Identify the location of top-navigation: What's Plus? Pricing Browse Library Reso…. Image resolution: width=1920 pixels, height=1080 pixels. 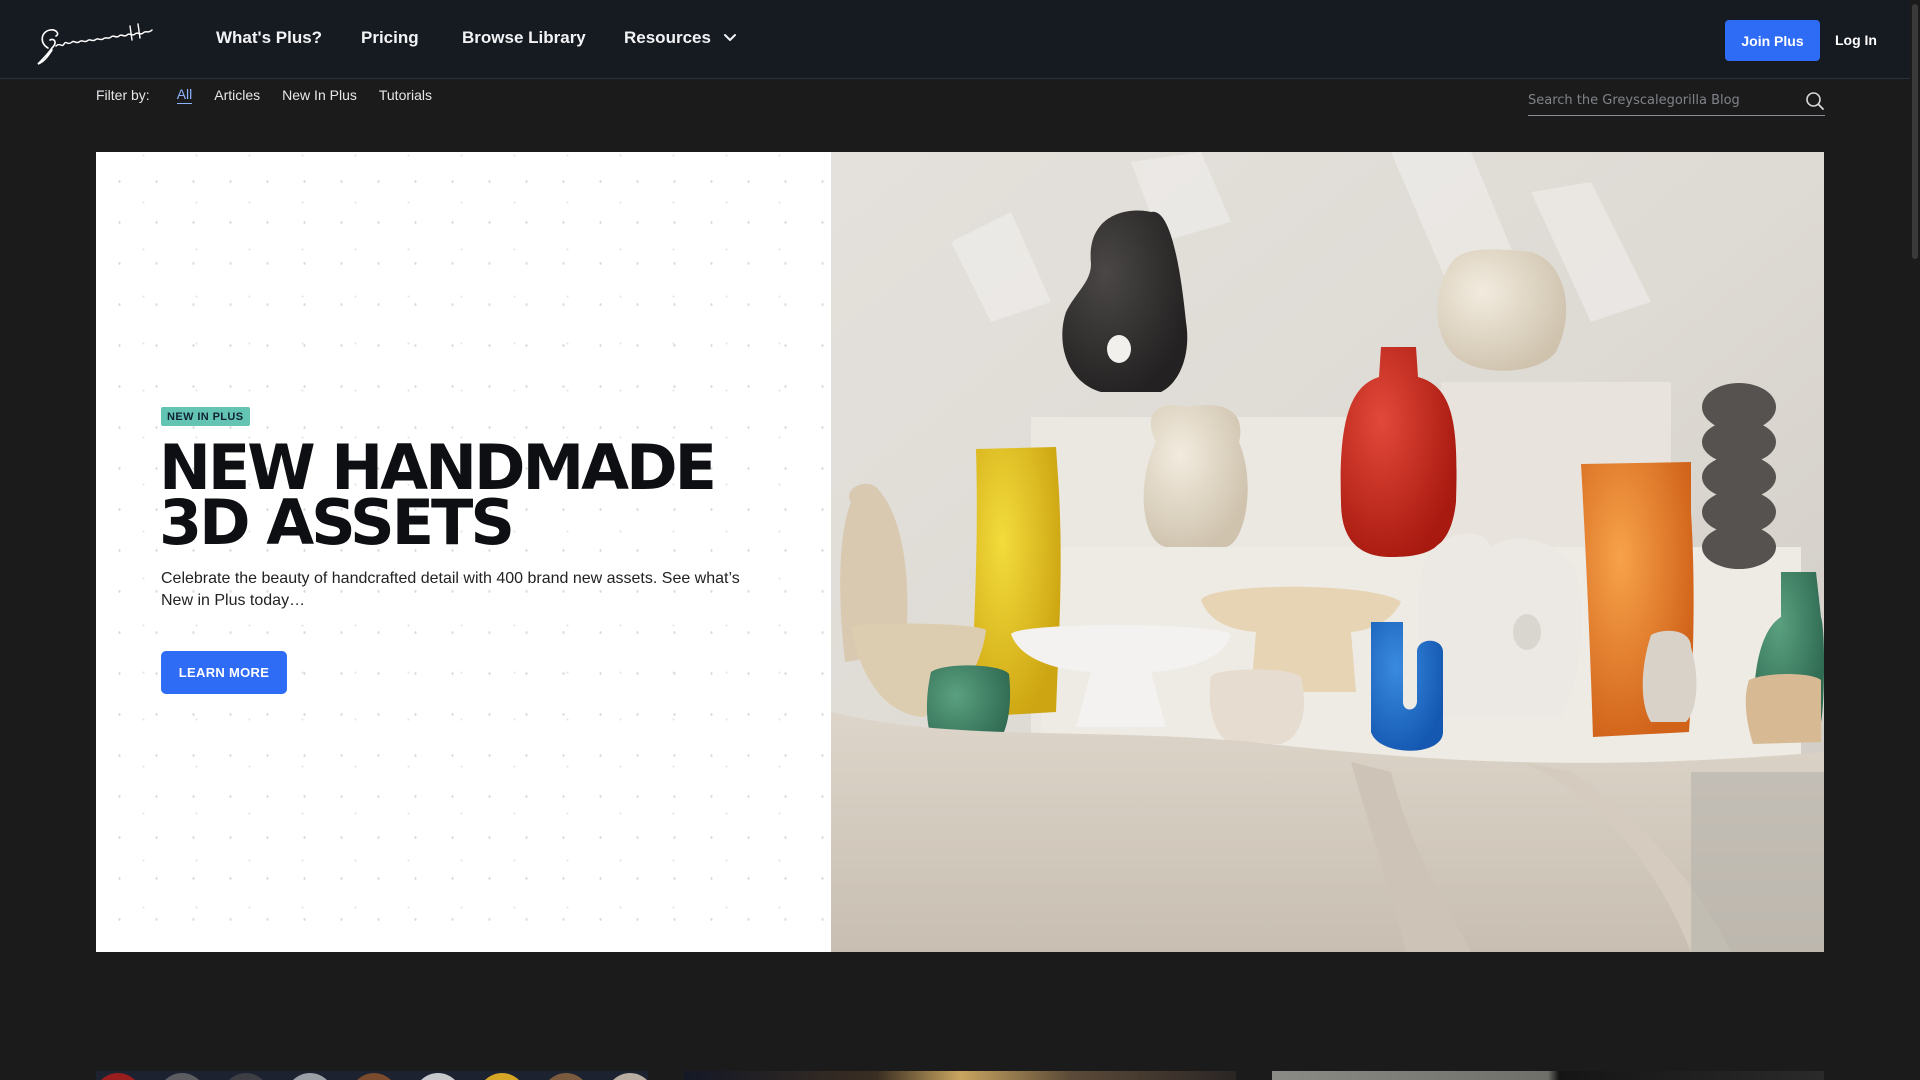
(960, 39).